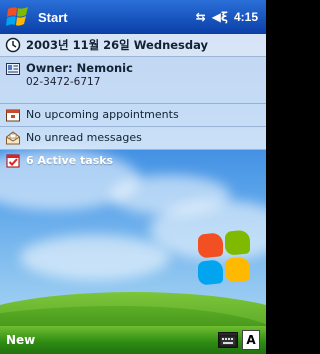  What do you see at coordinates (13, 69) in the screenshot?
I see `owner-card-icon` at bounding box center [13, 69].